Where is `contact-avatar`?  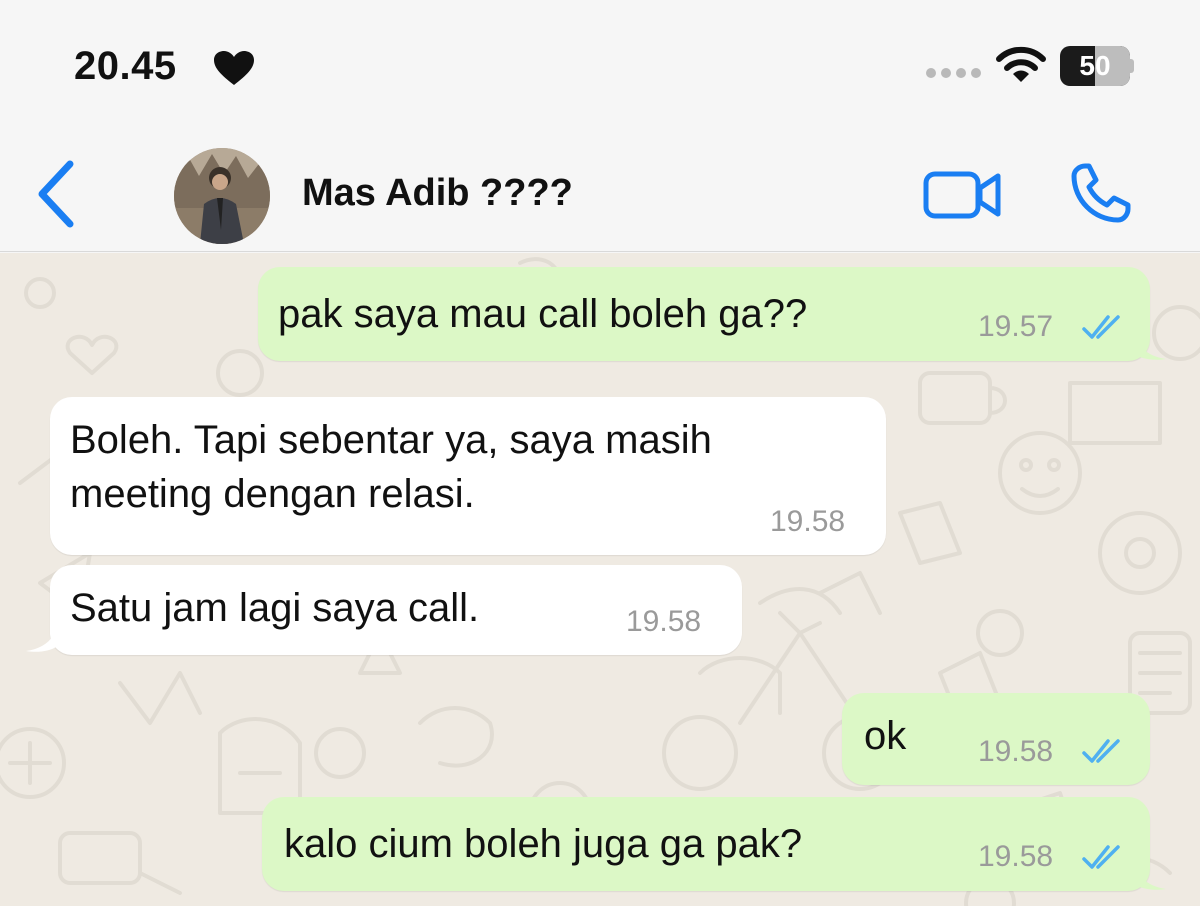 contact-avatar is located at coordinates (222, 196).